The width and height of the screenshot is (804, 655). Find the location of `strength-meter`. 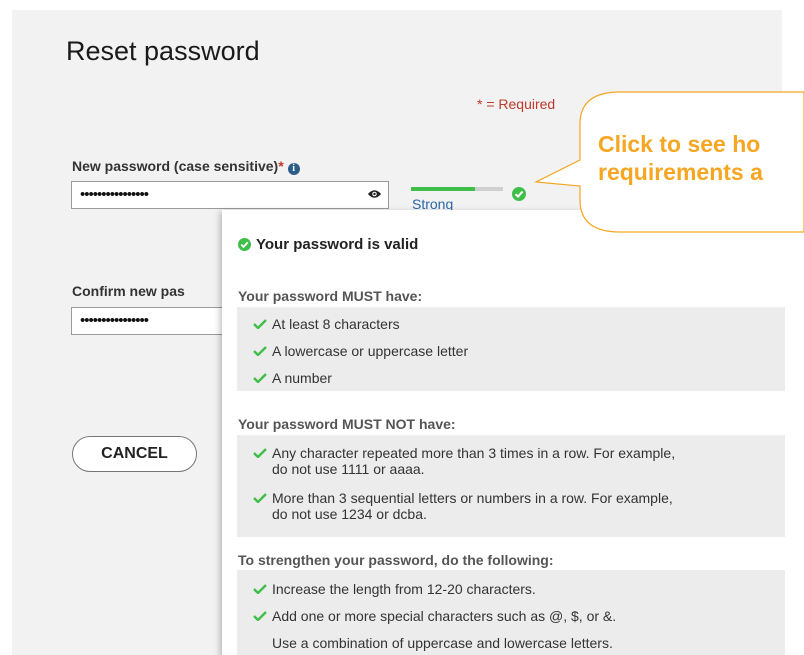

strength-meter is located at coordinates (457, 189).